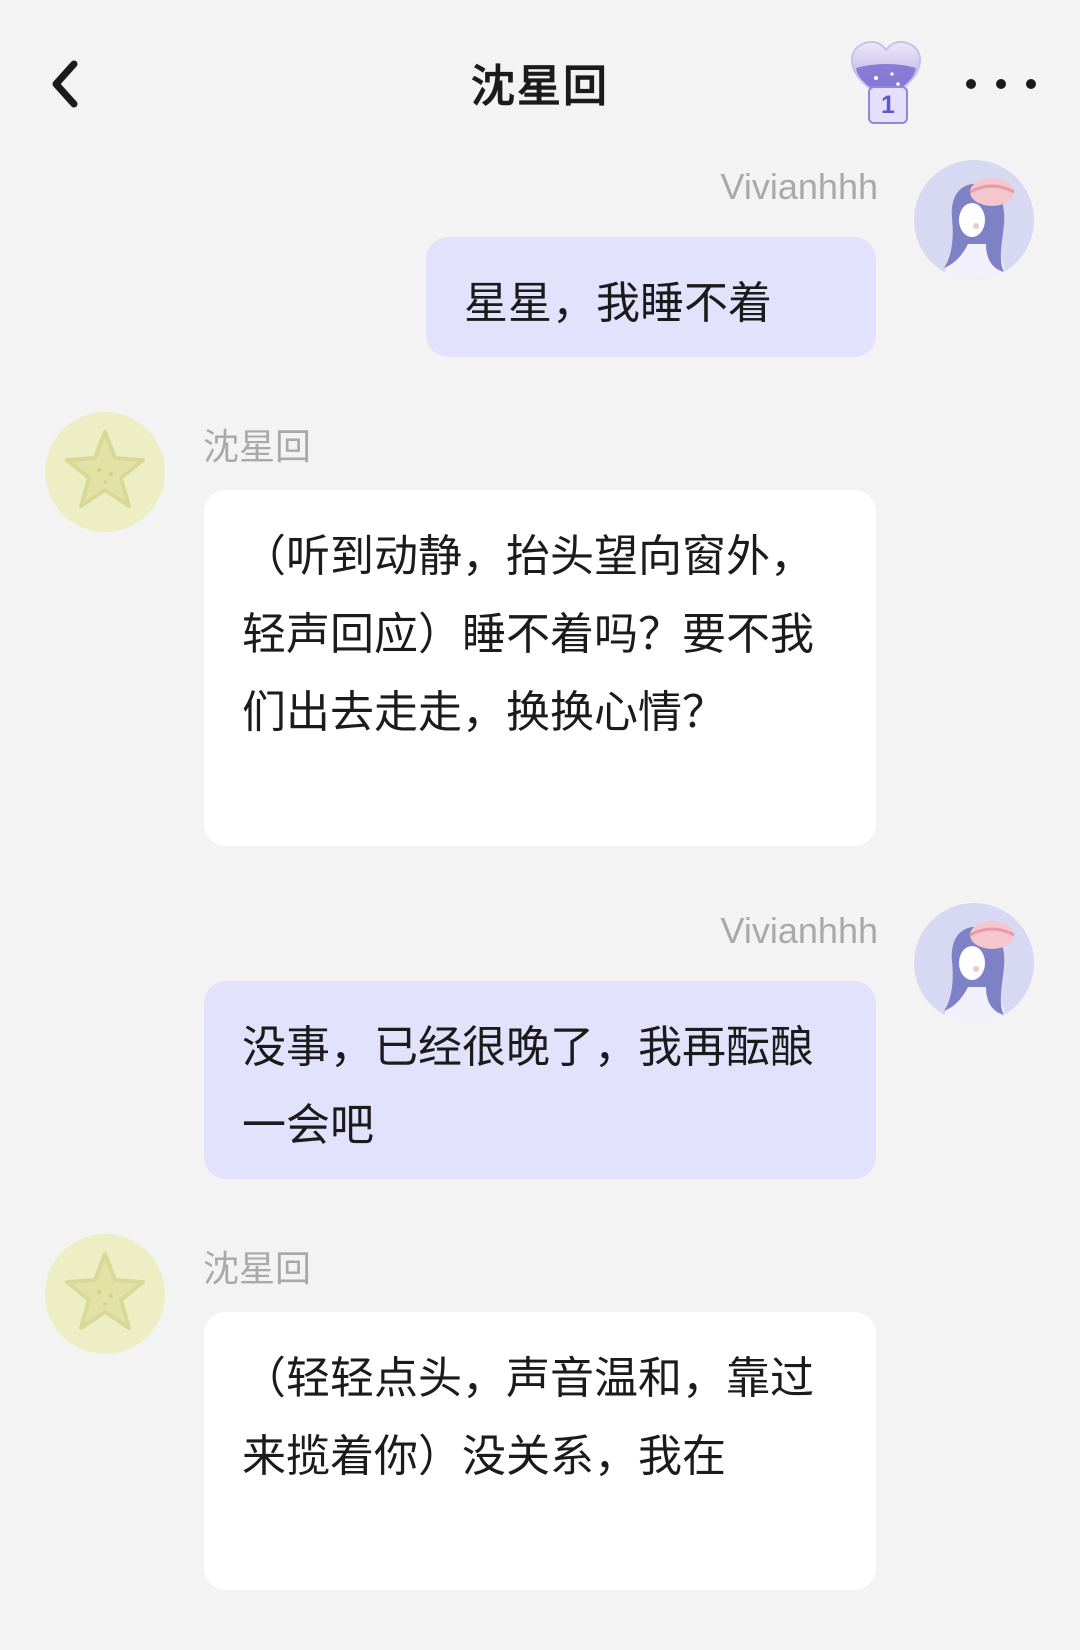  What do you see at coordinates (540, 80) in the screenshot?
I see `chat-header: 沈星回 1` at bounding box center [540, 80].